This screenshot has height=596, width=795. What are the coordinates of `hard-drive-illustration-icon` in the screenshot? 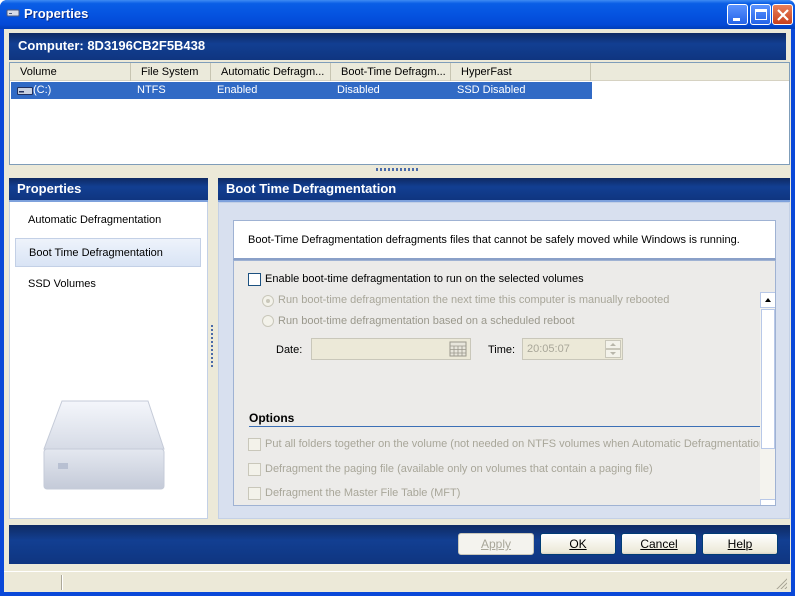 It's located at (104, 445).